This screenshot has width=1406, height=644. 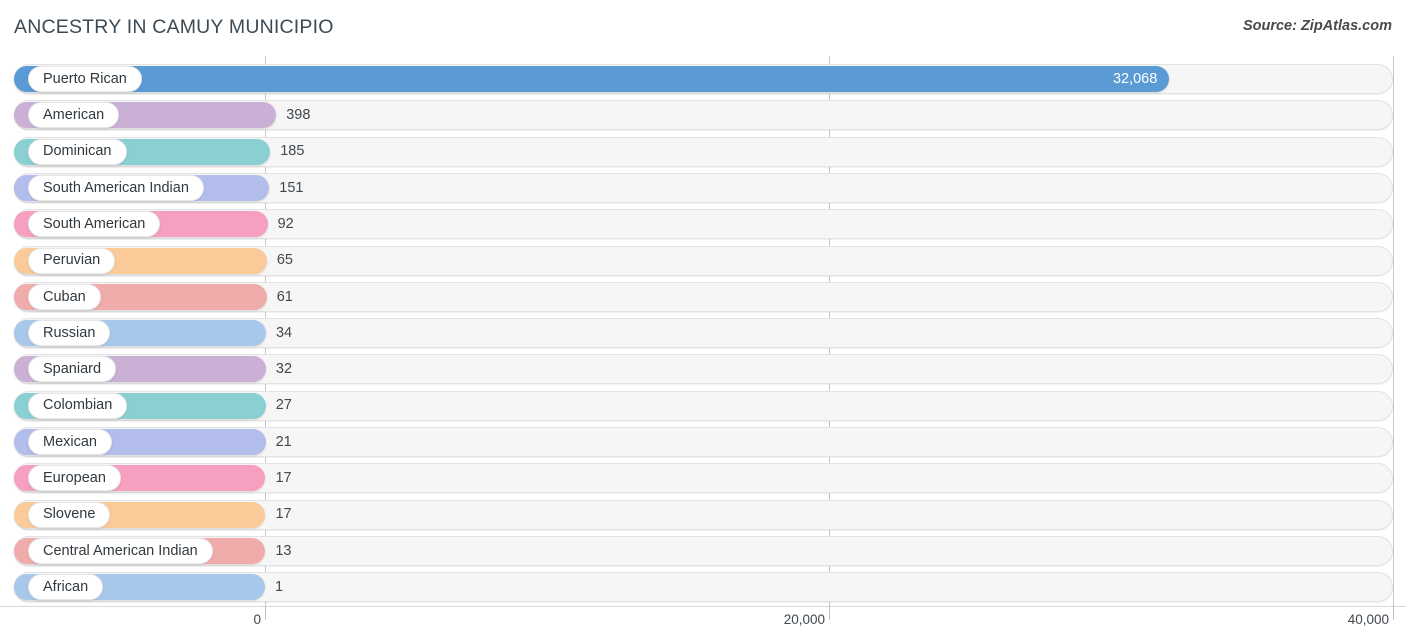 What do you see at coordinates (284, 332) in the screenshot?
I see `bar-value-label: 34` at bounding box center [284, 332].